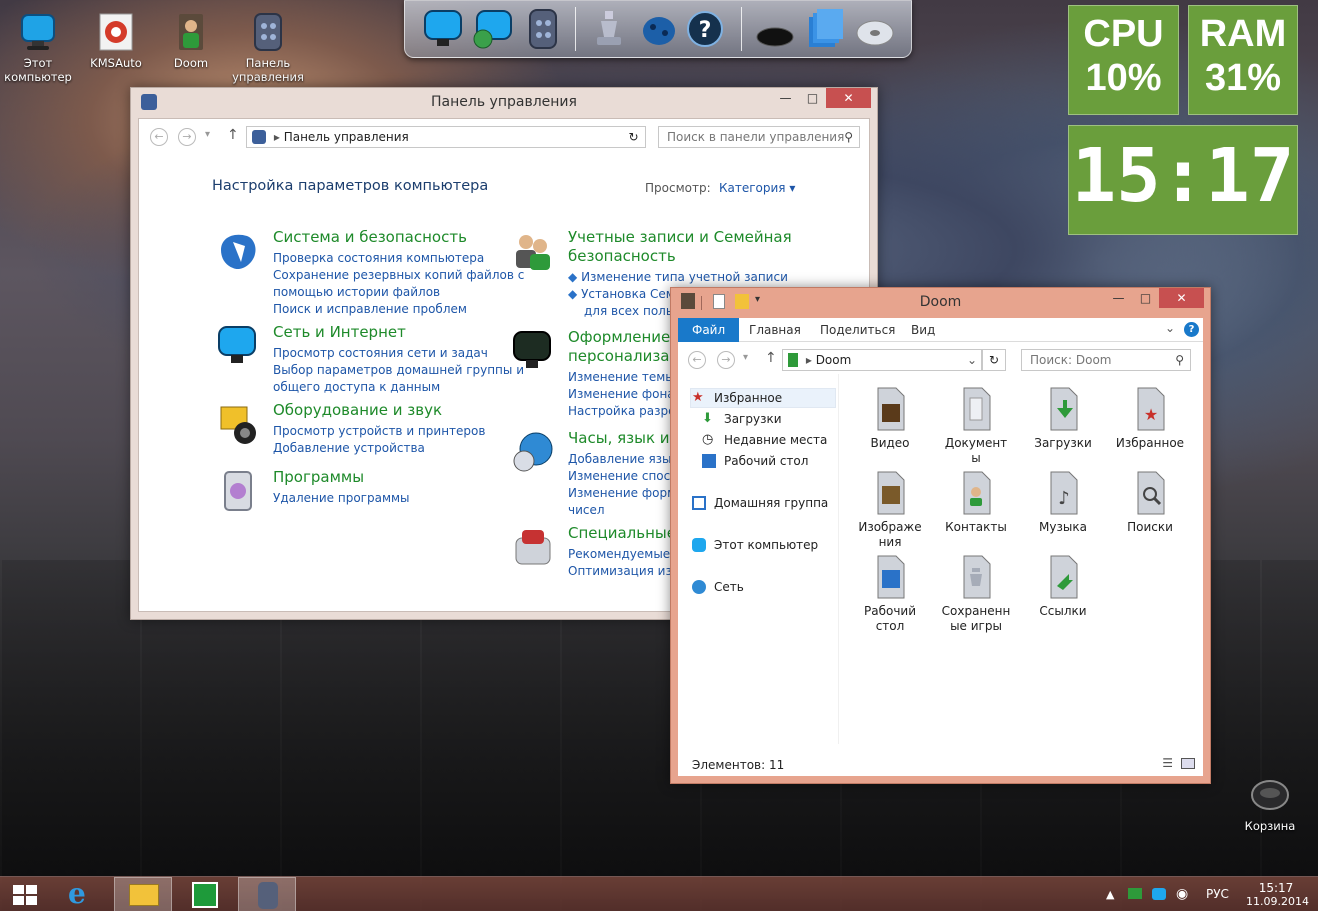 The height and width of the screenshot is (911, 1318). What do you see at coordinates (446, 137) in the screenshot?
I see `address-bar: ▸ Панель управления ⌄` at bounding box center [446, 137].